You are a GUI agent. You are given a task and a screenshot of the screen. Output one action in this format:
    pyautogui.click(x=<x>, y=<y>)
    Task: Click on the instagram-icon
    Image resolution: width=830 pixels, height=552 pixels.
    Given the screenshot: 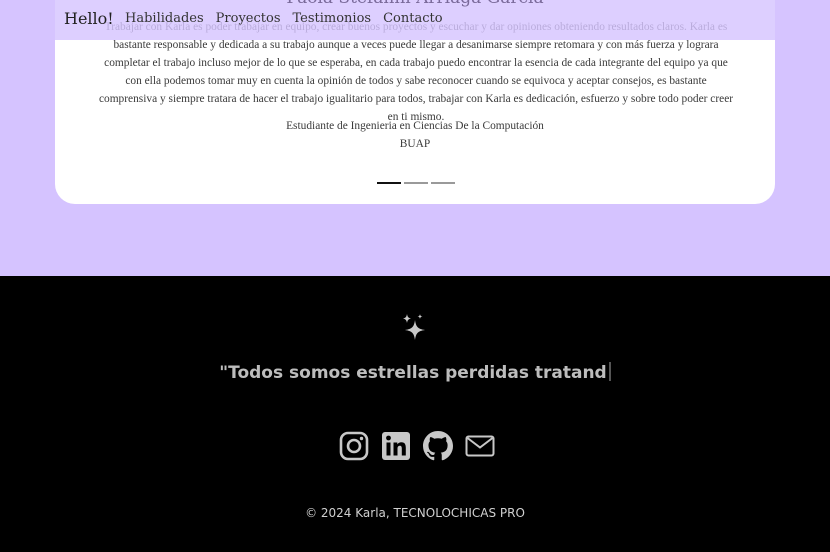 What is the action you would take?
    pyautogui.click(x=353, y=446)
    